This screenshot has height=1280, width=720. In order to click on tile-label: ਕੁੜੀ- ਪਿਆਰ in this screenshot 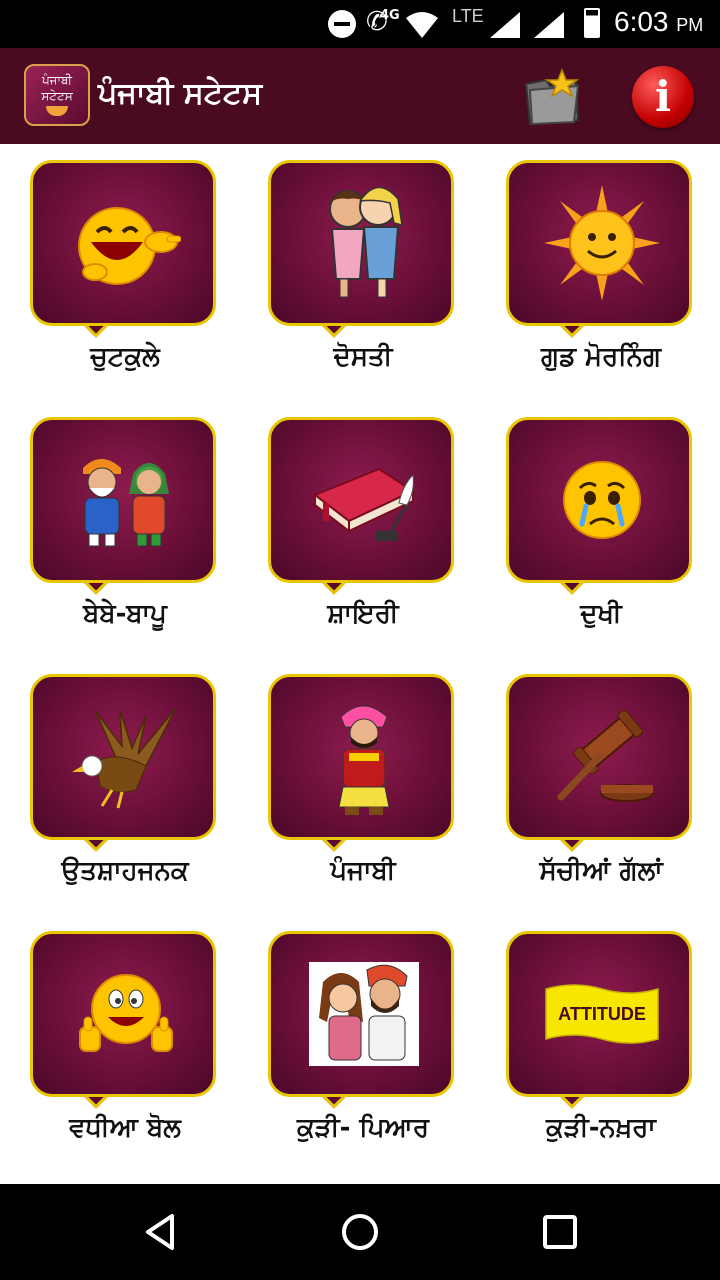, I will do `click(363, 1128)`.